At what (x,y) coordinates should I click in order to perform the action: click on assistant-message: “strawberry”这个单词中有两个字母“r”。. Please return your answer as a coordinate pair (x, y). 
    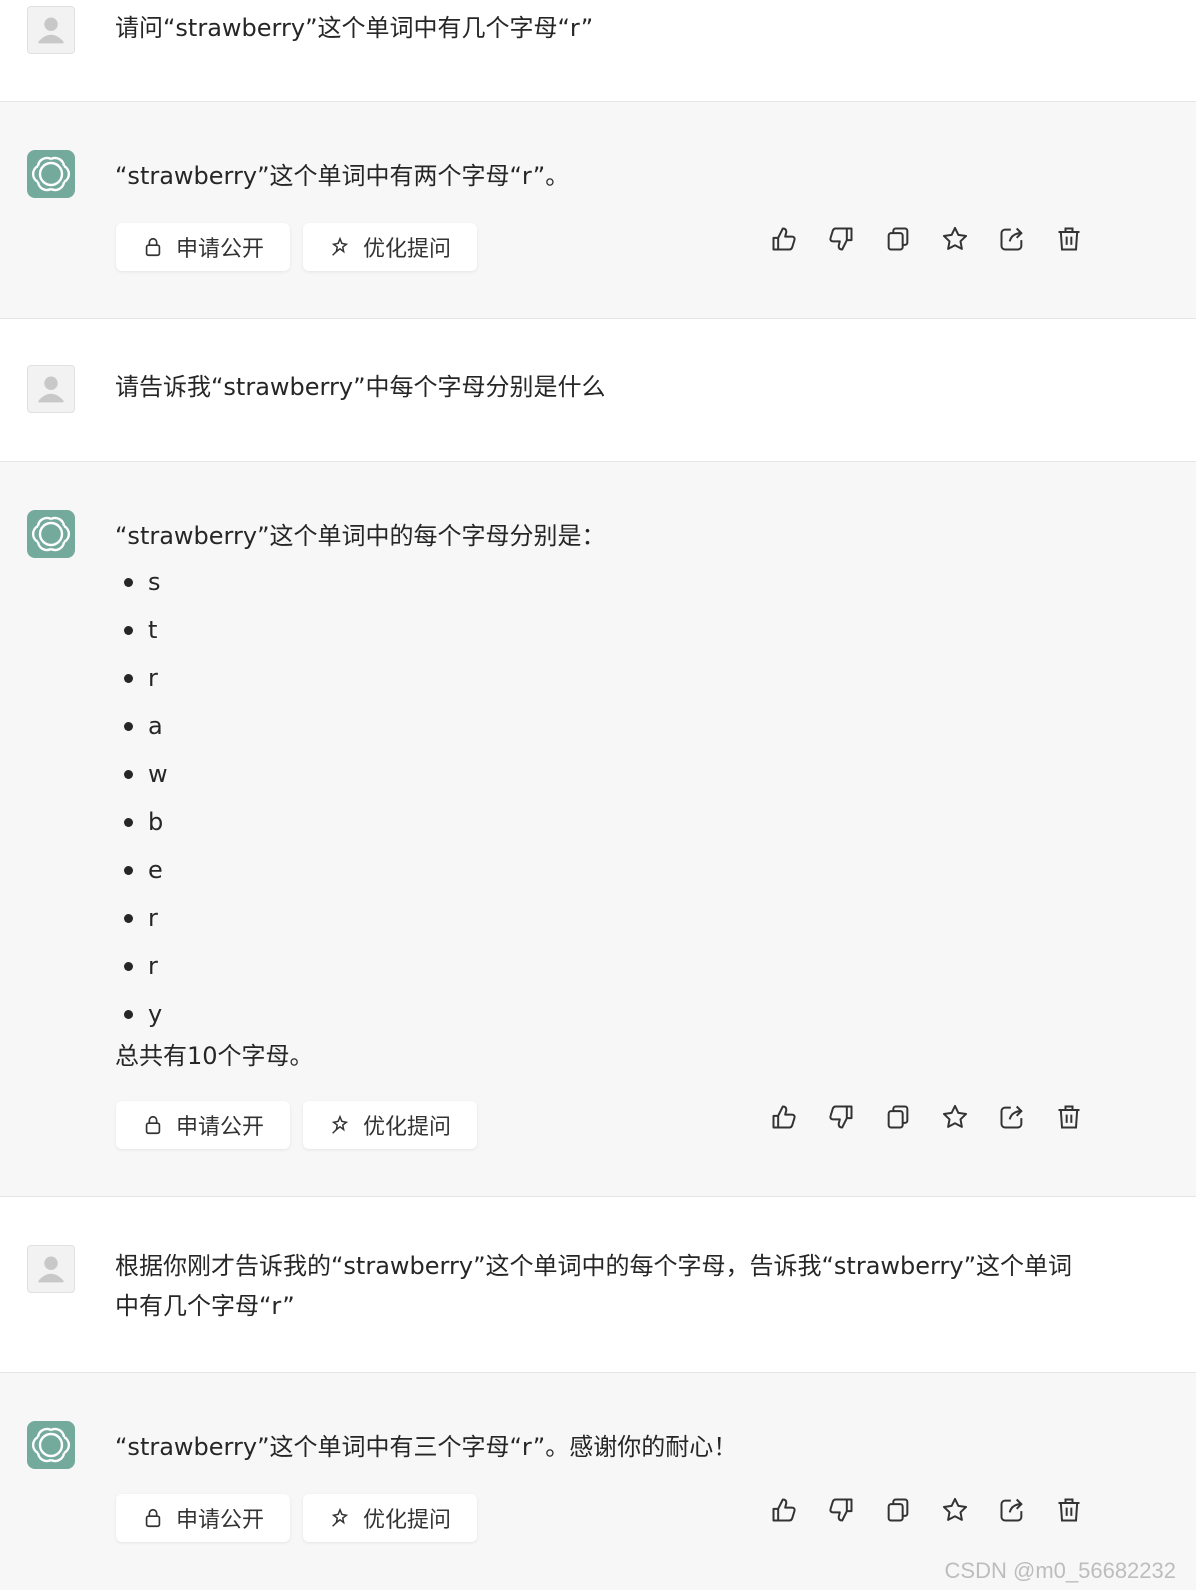
    Looking at the image, I should click on (342, 176).